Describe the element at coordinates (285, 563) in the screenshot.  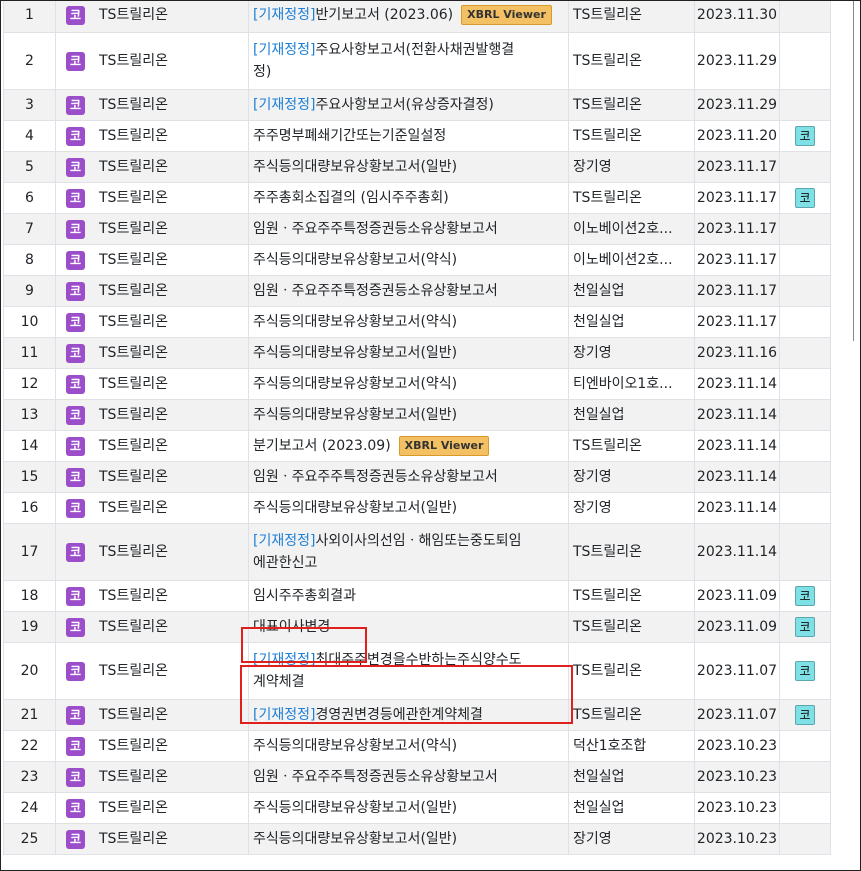
I see `report-title-continuation: 에관한신고` at that location.